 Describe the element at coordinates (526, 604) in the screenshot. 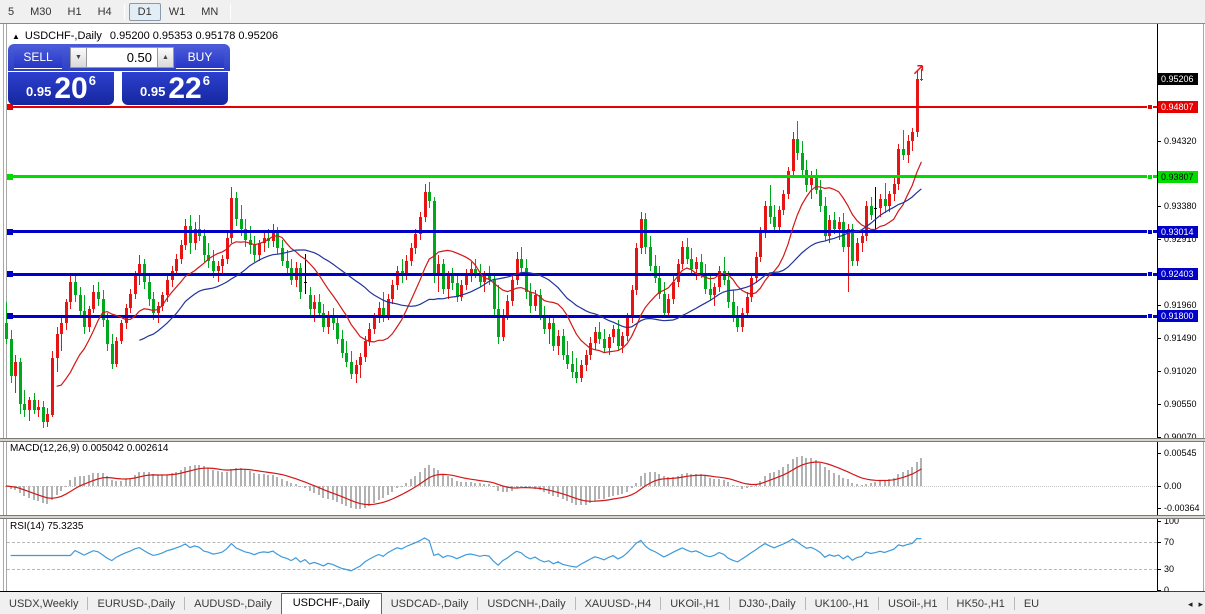

I see `chart-tab-usdcnh-daily: USDCNH-,Daily` at that location.